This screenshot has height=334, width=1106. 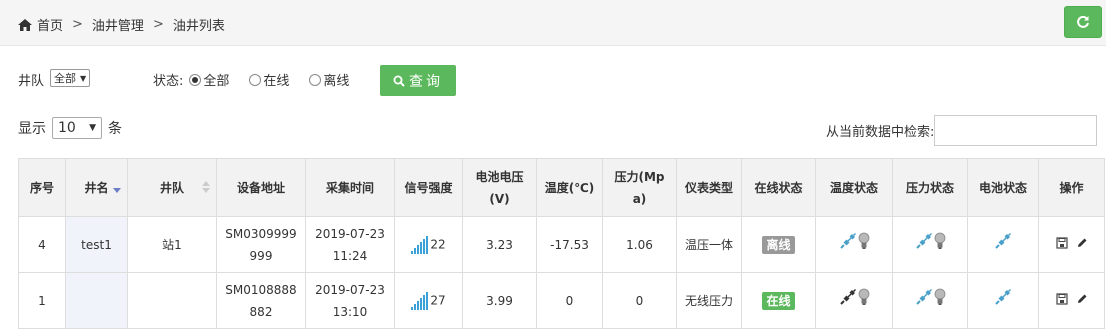 I want to click on status-badge: 离线, so click(x=778, y=244).